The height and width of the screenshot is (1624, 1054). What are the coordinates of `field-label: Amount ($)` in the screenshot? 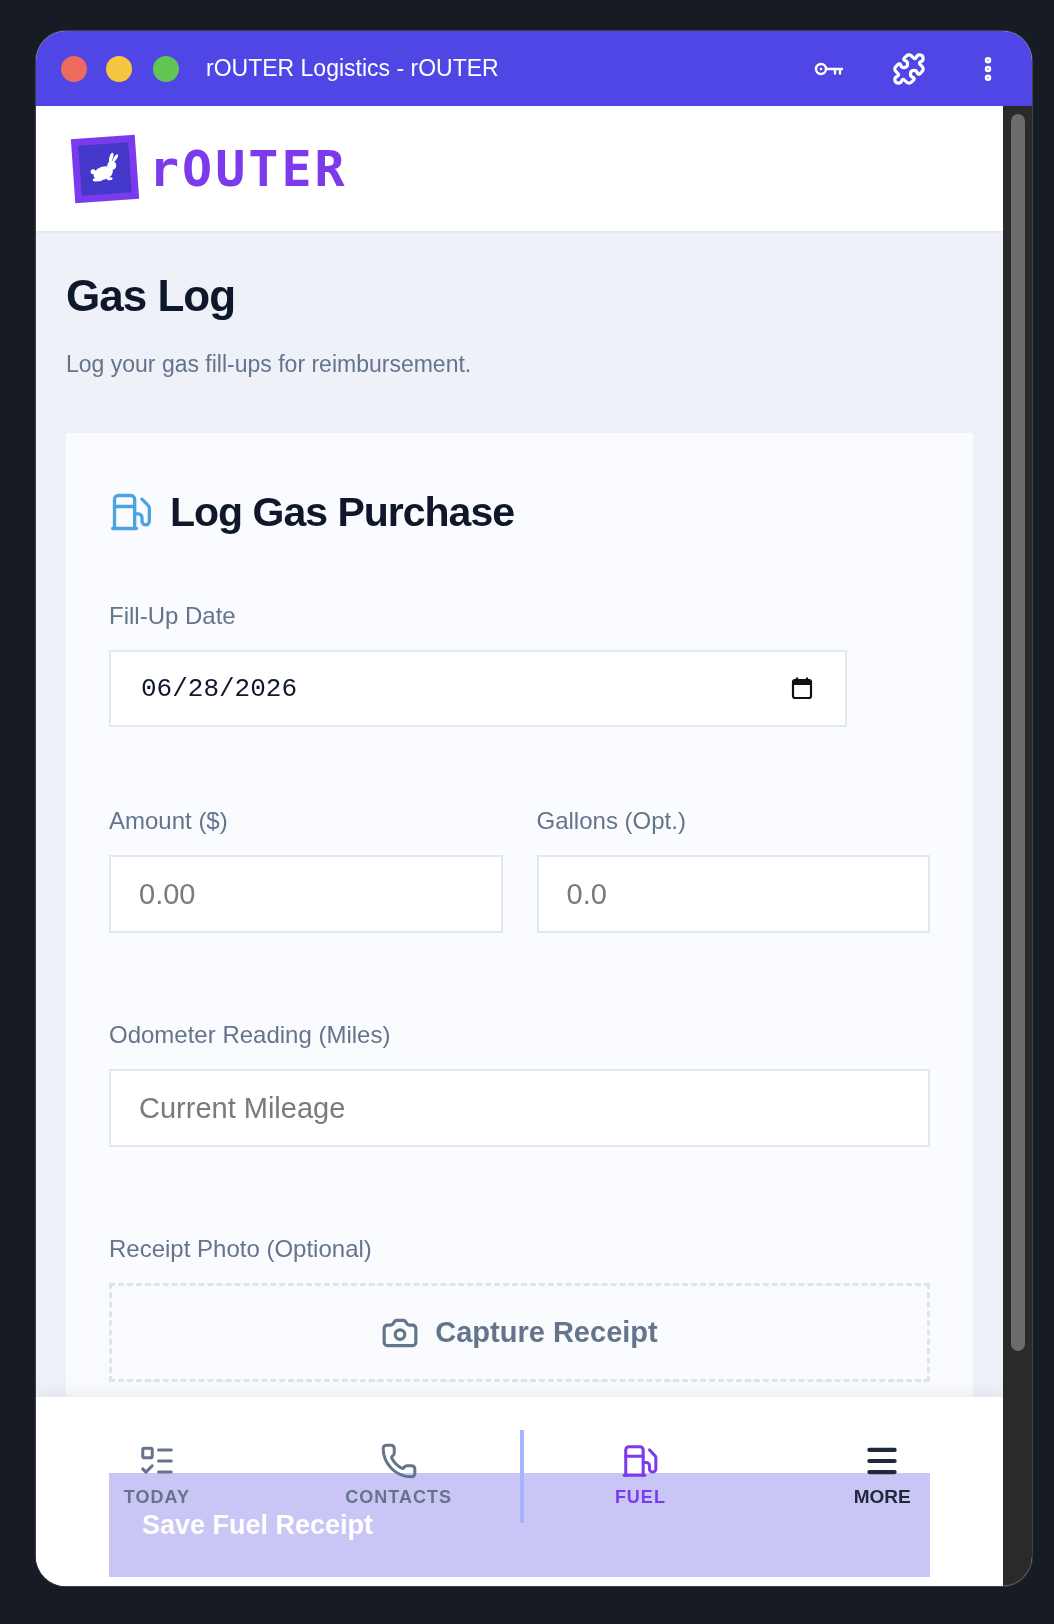 It's located at (168, 821).